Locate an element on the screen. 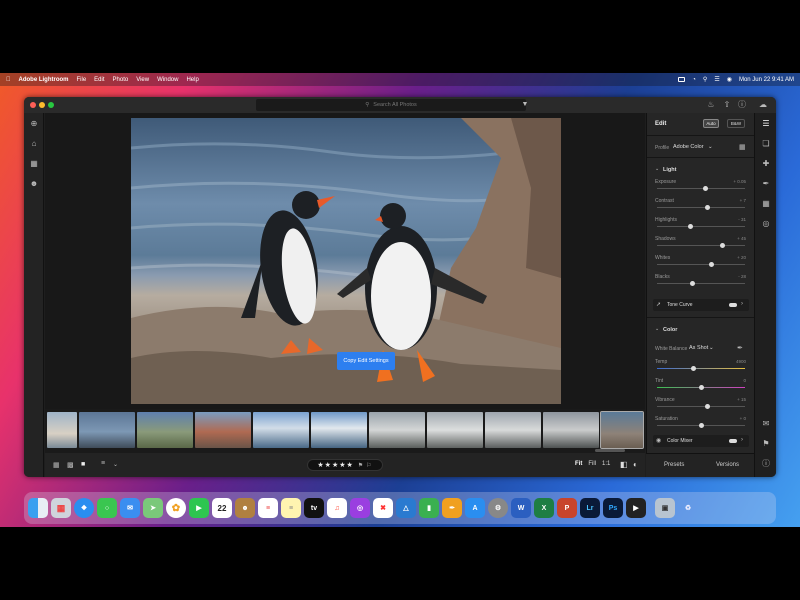 Image resolution: width=800 pixels, height=600 pixels. slider-value: 4900 is located at coordinates (741, 361).